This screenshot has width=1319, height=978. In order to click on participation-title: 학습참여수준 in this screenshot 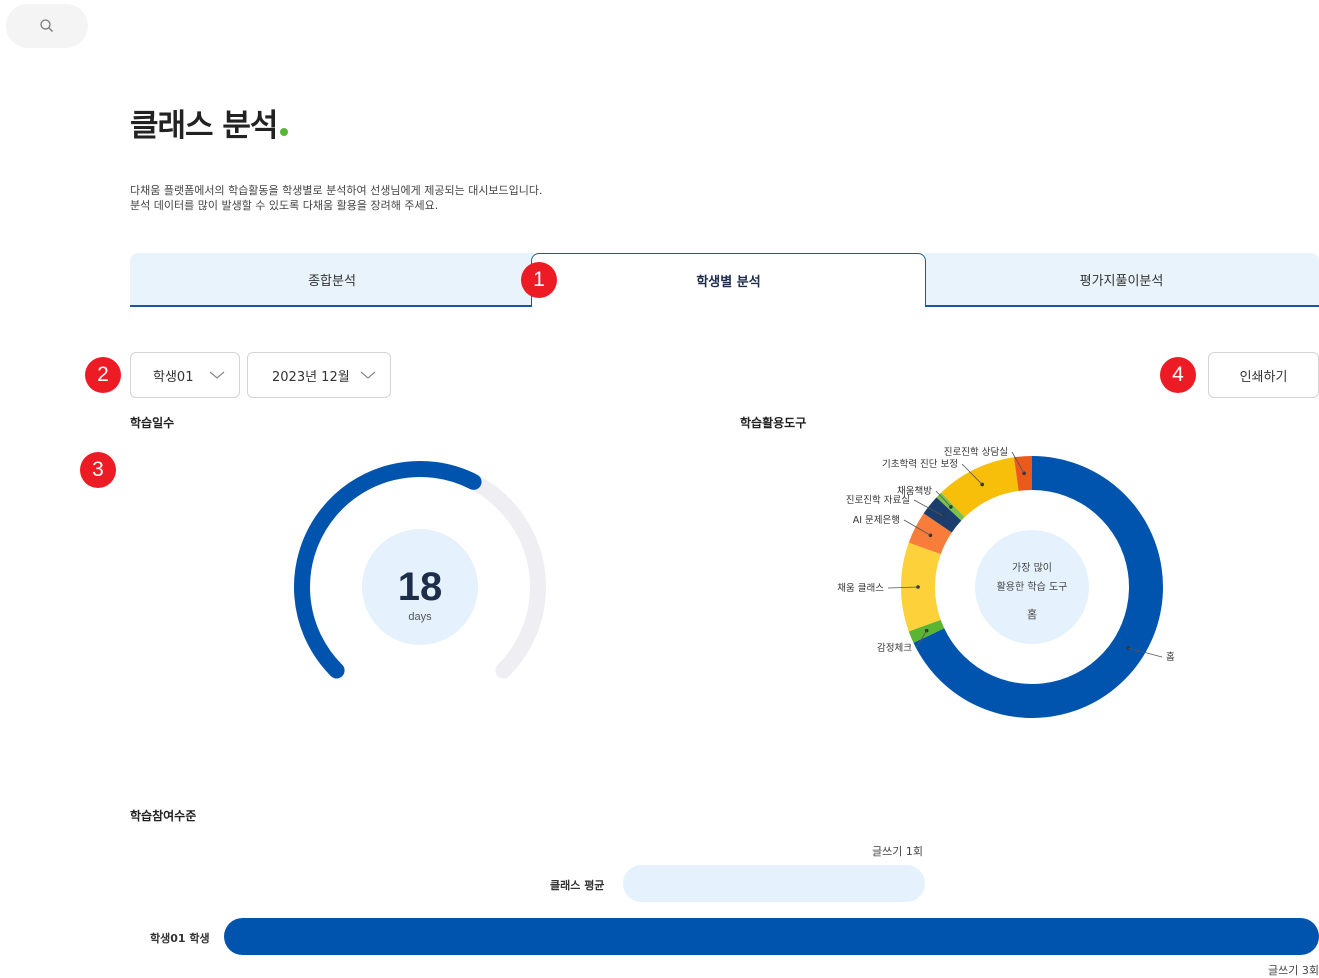, I will do `click(163, 816)`.